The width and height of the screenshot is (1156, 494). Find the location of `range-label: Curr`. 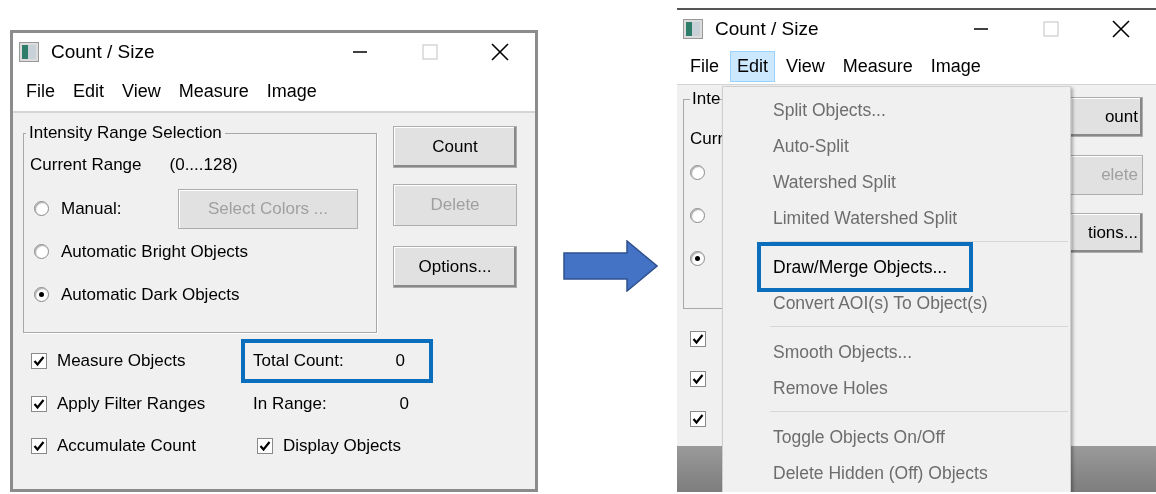

range-label: Curr is located at coordinates (706, 139).